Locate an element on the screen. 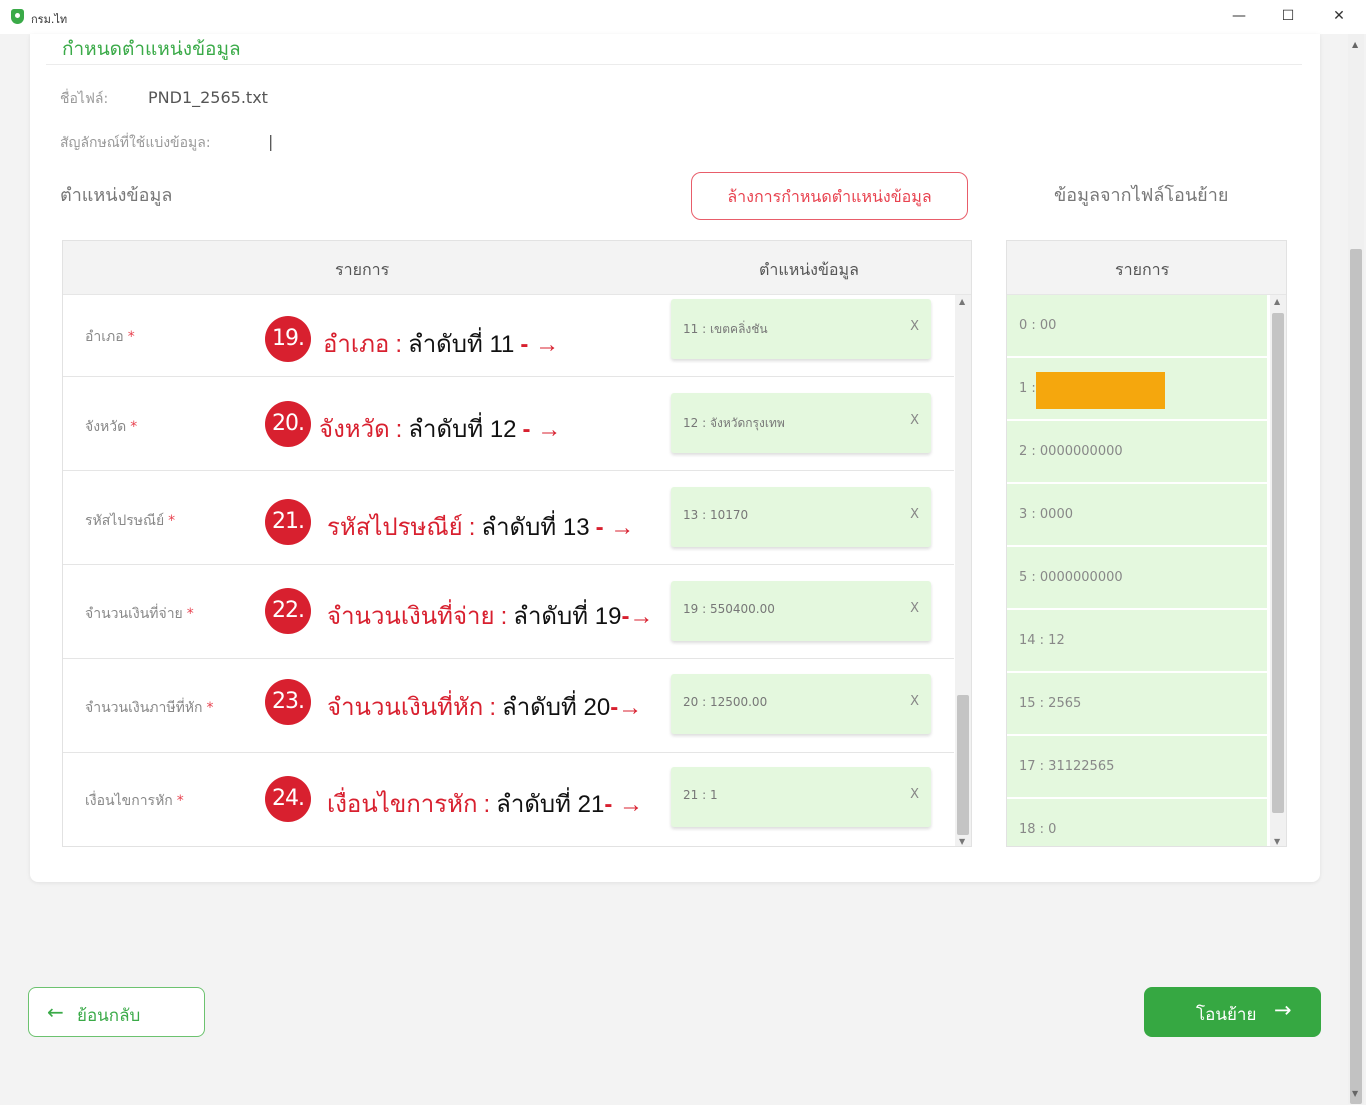  source-data-heading: ข้อมูลจากไฟล์โอนย้าย is located at coordinates (1141, 195).